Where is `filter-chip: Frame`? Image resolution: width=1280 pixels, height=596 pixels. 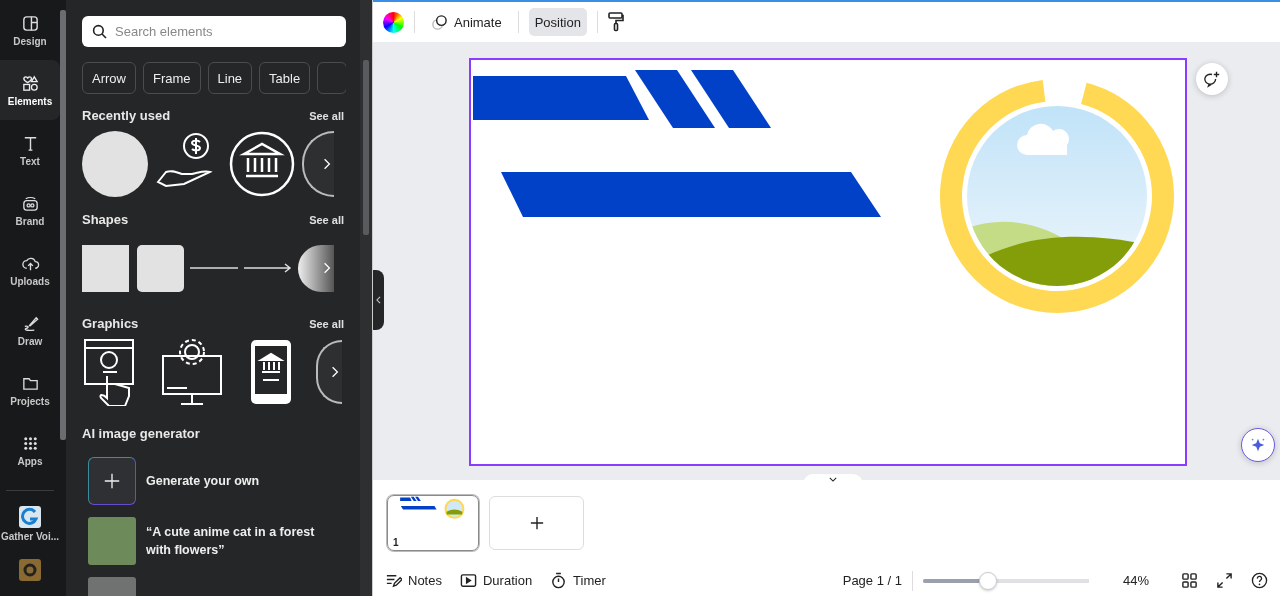
filter-chip: Frame is located at coordinates (171, 78).